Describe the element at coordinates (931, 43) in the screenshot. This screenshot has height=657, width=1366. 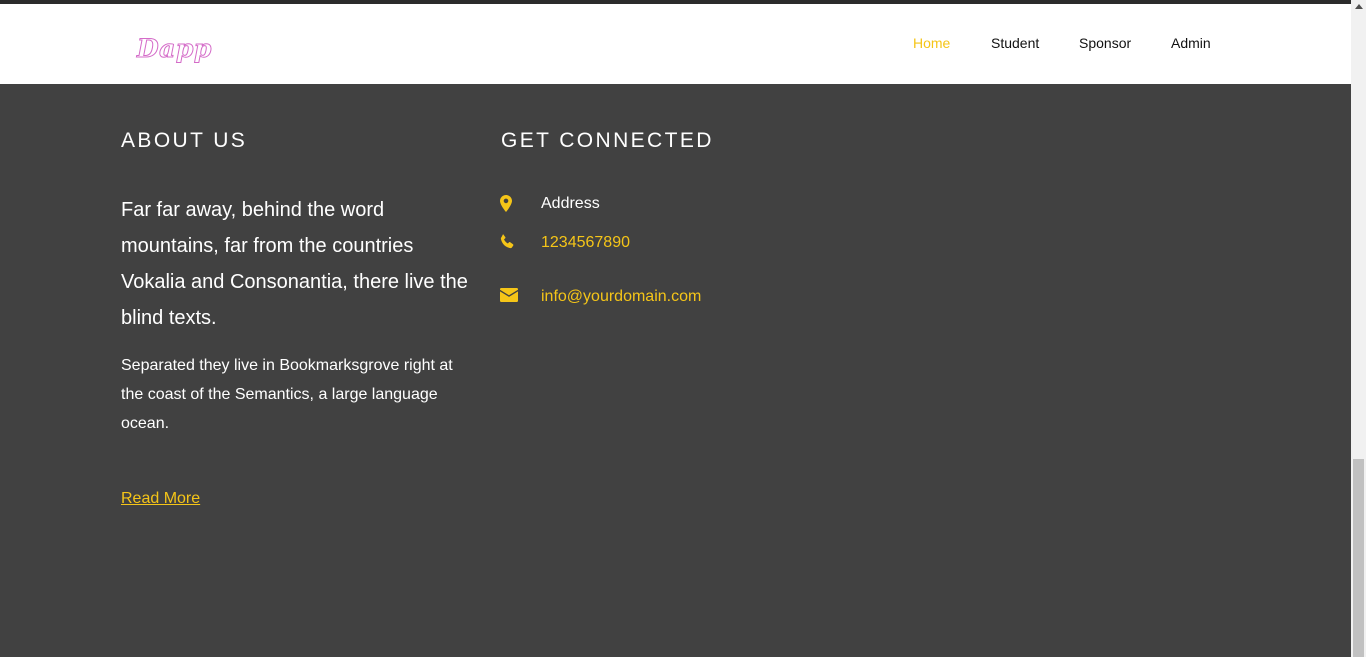
I see `nav-item-home: Home` at that location.